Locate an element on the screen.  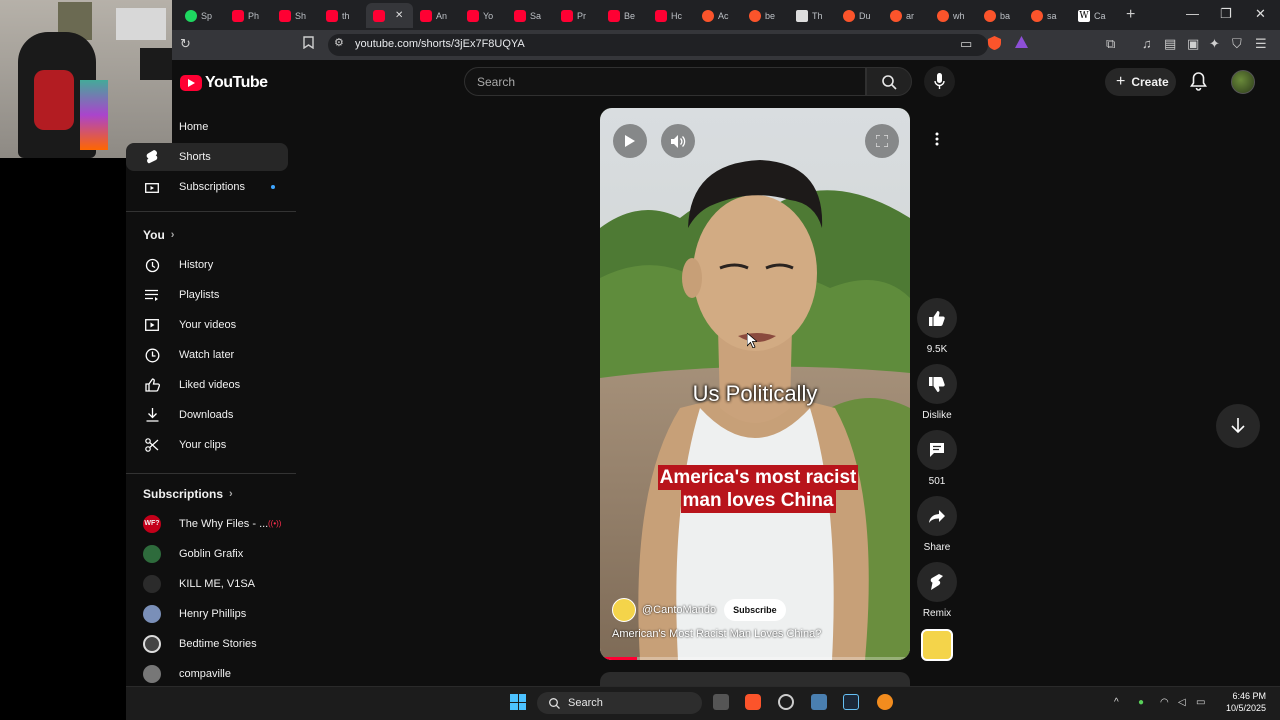
browser-tab: ar is located at coordinates (906, 15).